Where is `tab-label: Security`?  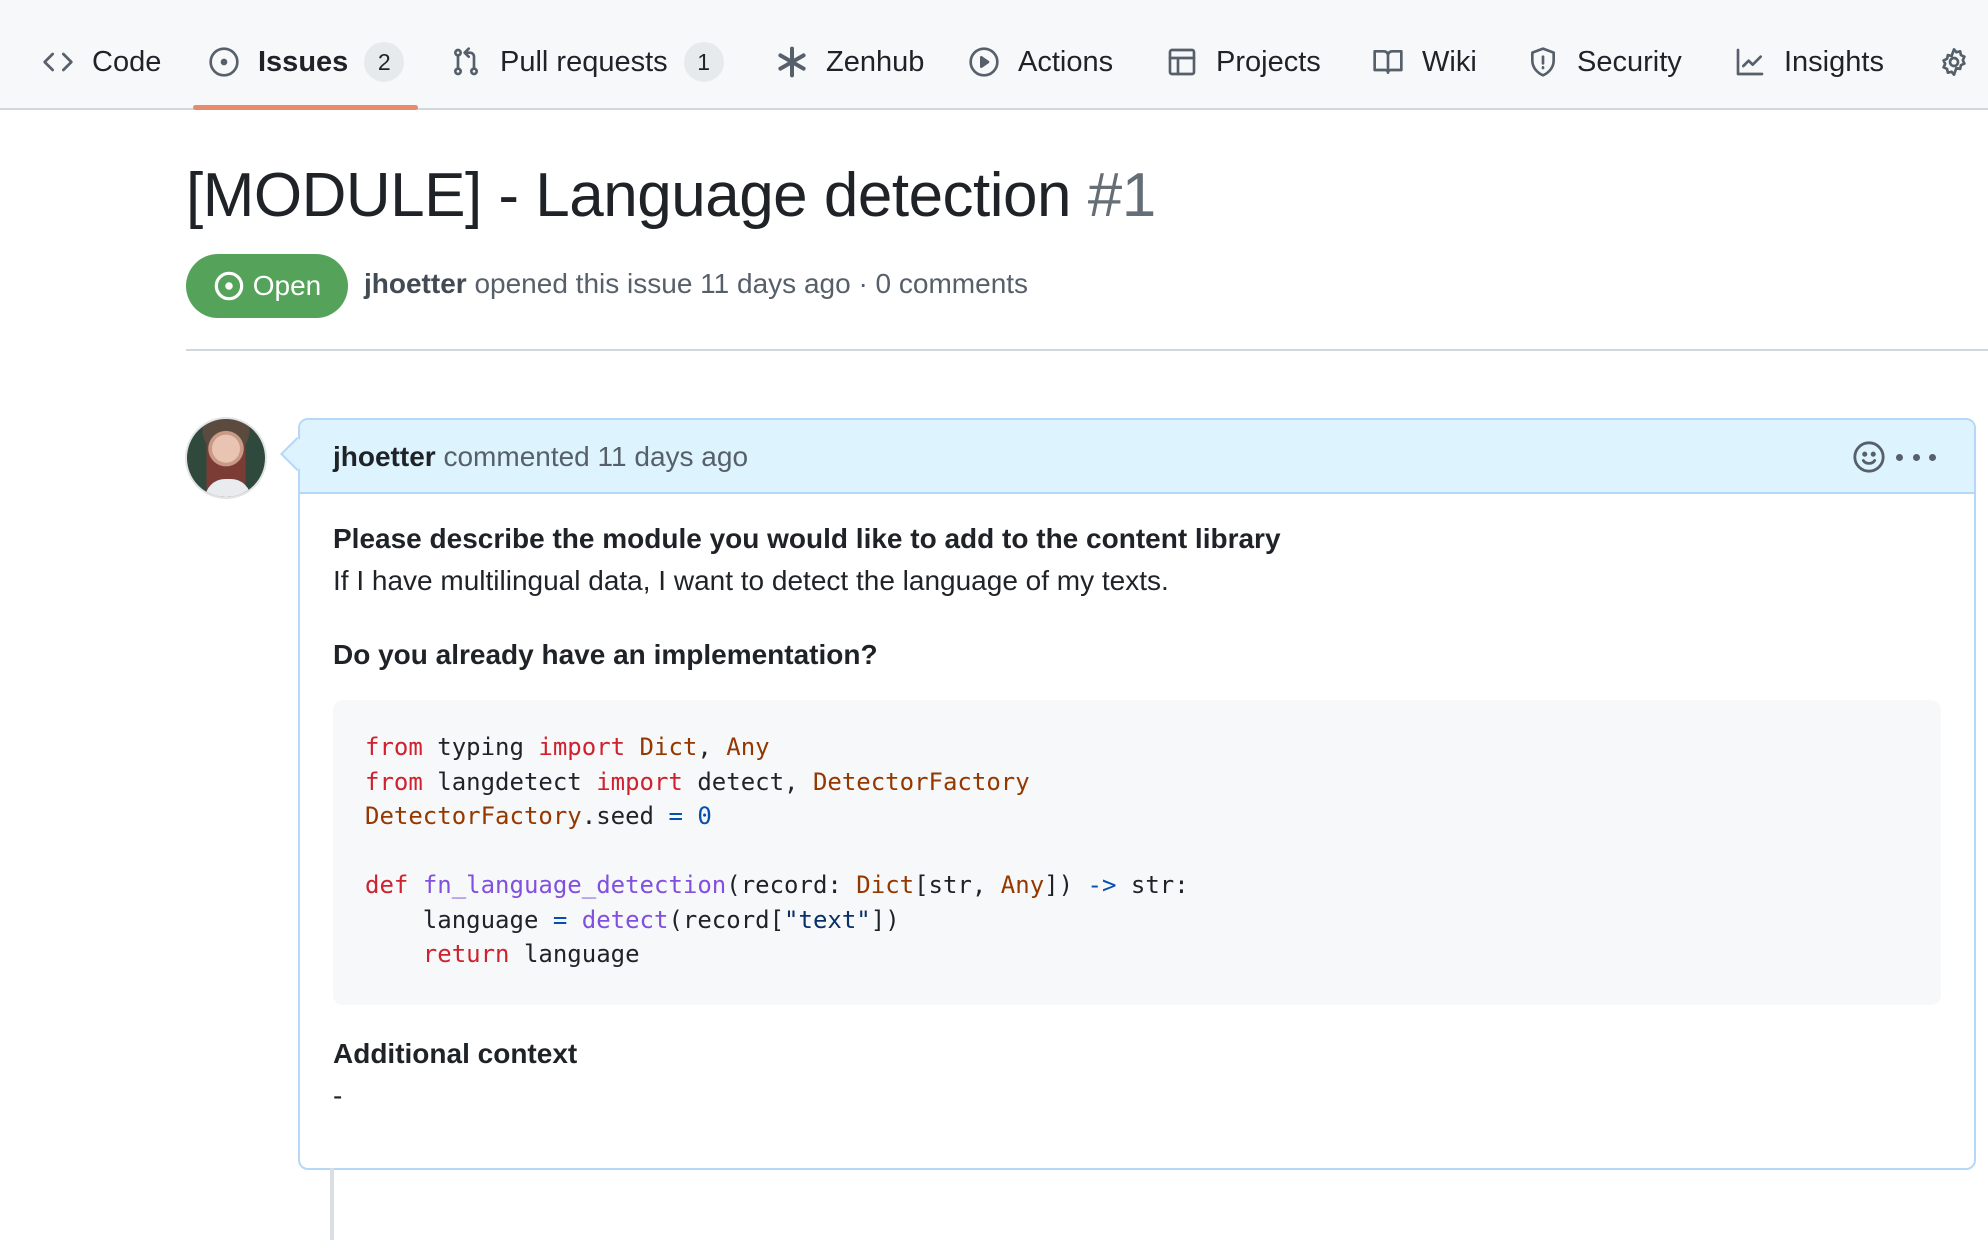 tab-label: Security is located at coordinates (1629, 61).